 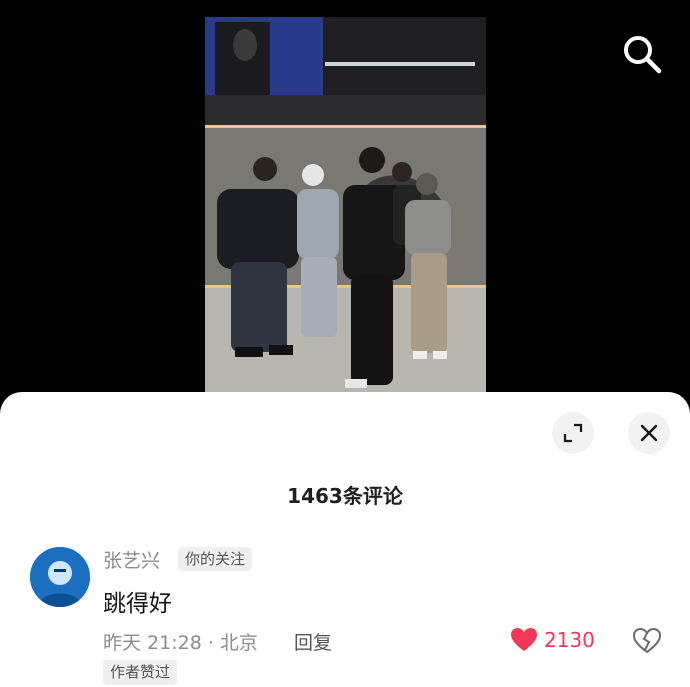 I want to click on reply-button: 回复, so click(x=313, y=641).